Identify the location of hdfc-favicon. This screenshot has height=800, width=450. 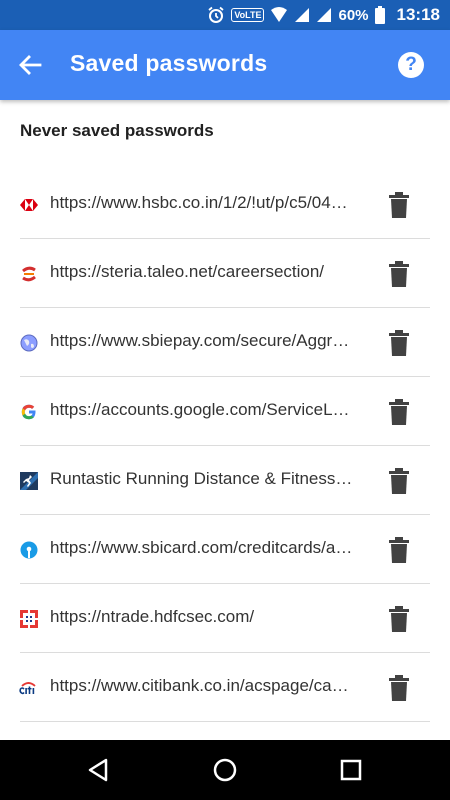
(28, 618).